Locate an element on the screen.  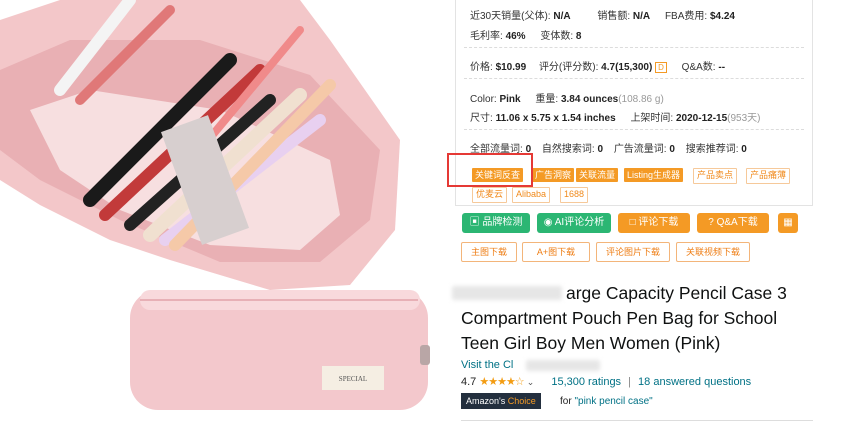
selling-points-tag: 产品卖点 is located at coordinates (715, 176).